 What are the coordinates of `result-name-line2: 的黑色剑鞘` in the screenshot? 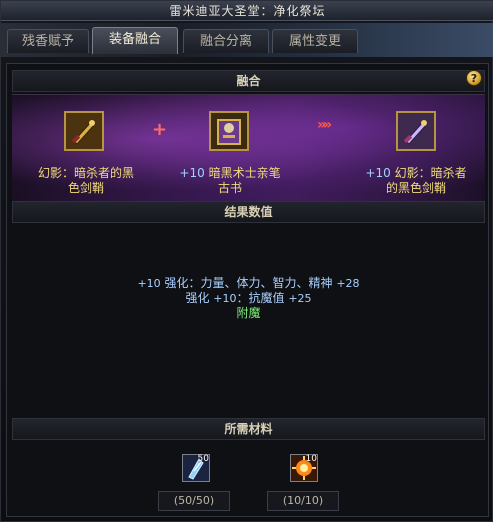 It's located at (415, 188).